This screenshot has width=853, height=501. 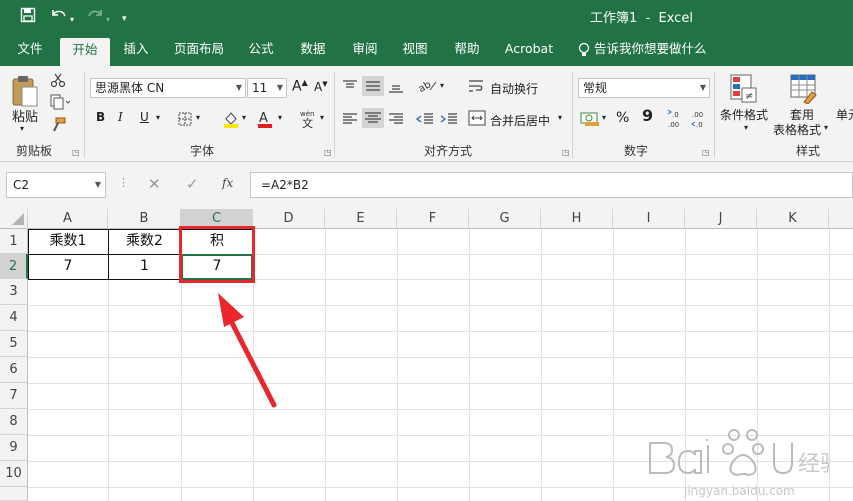 I want to click on tell-me-search: 告诉我你想要做什么, so click(x=654, y=50).